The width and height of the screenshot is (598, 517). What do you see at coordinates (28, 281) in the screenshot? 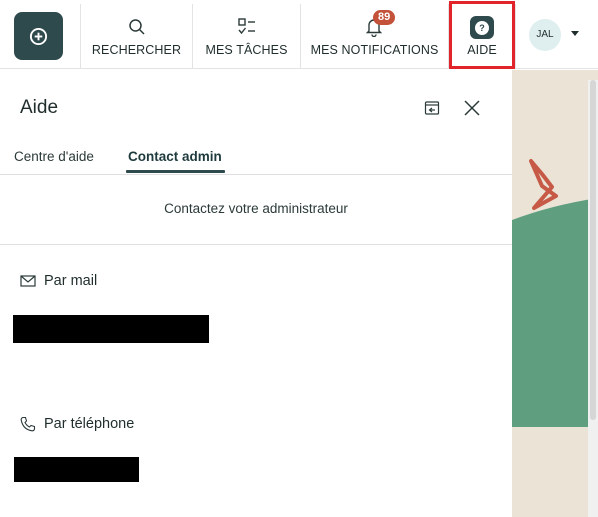
I see `envelope-icon` at bounding box center [28, 281].